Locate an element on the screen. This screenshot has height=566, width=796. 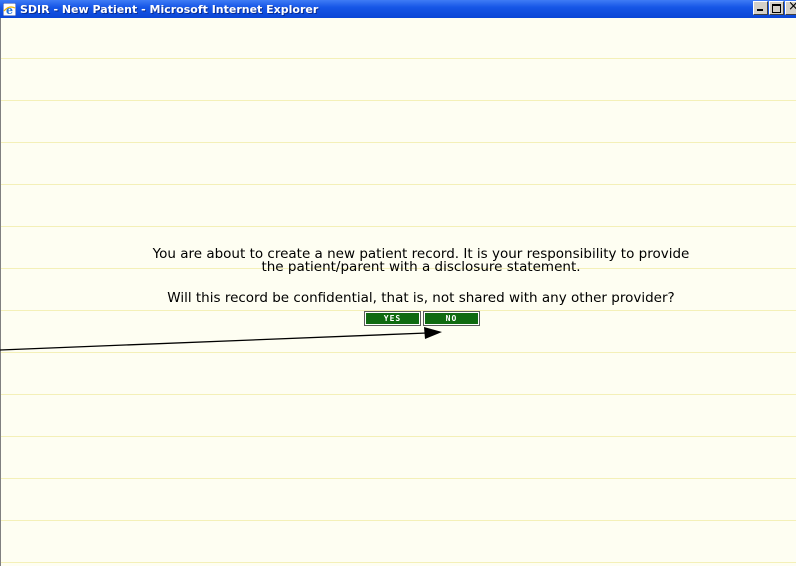
close-button is located at coordinates (790, 7).